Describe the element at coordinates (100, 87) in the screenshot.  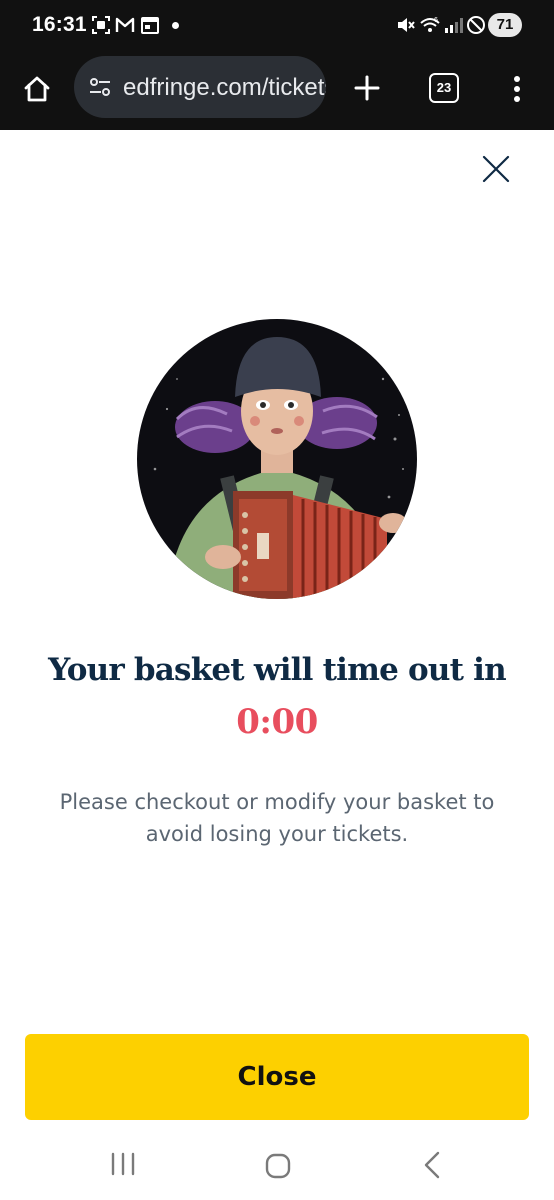
I see `site-settings-icon` at that location.